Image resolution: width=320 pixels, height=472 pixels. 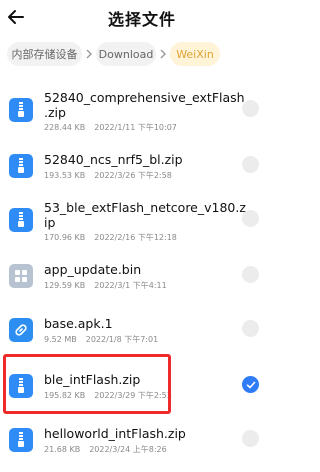 I want to click on page-title: 选择文件, so click(x=141, y=19).